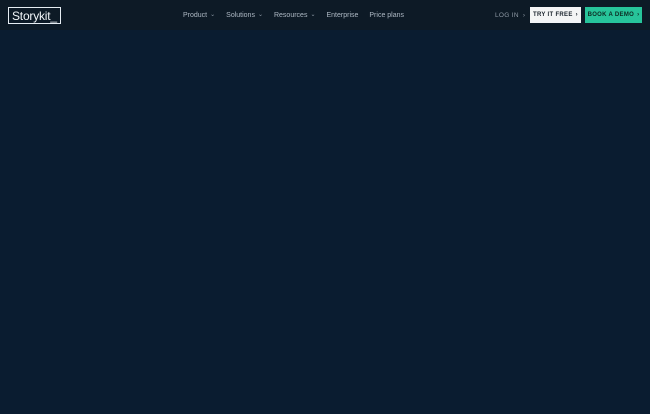 This screenshot has width=650, height=414. What do you see at coordinates (195, 15) in the screenshot?
I see `nav-item-label: Product` at bounding box center [195, 15].